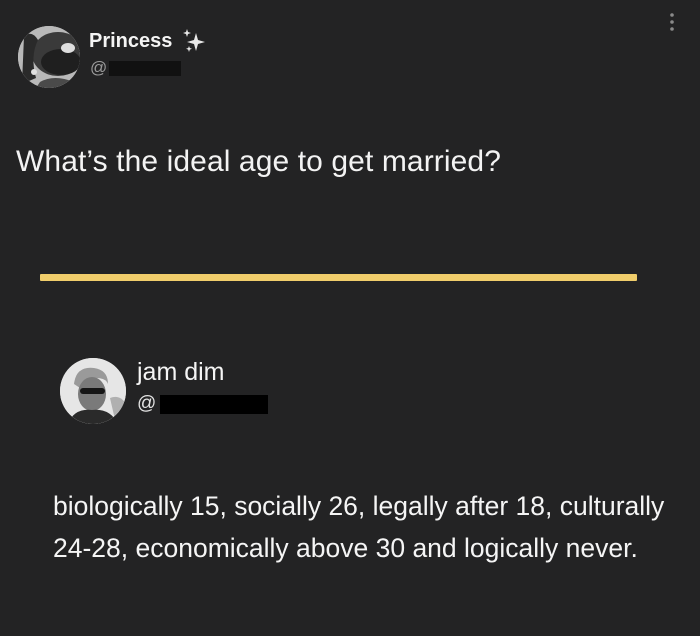  I want to click on jam-dim-handle-text: @, so click(147, 403).